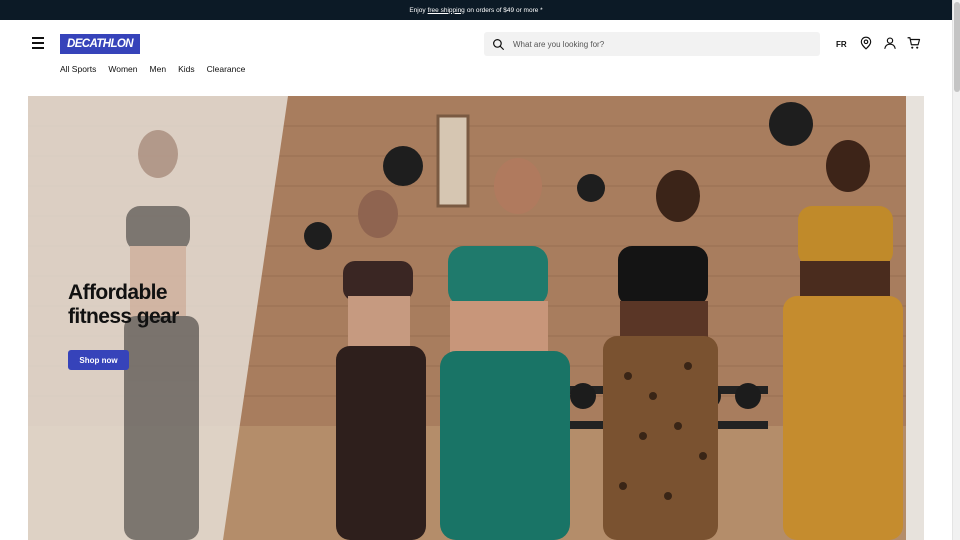  I want to click on scrollbar-thumb, so click(957, 47).